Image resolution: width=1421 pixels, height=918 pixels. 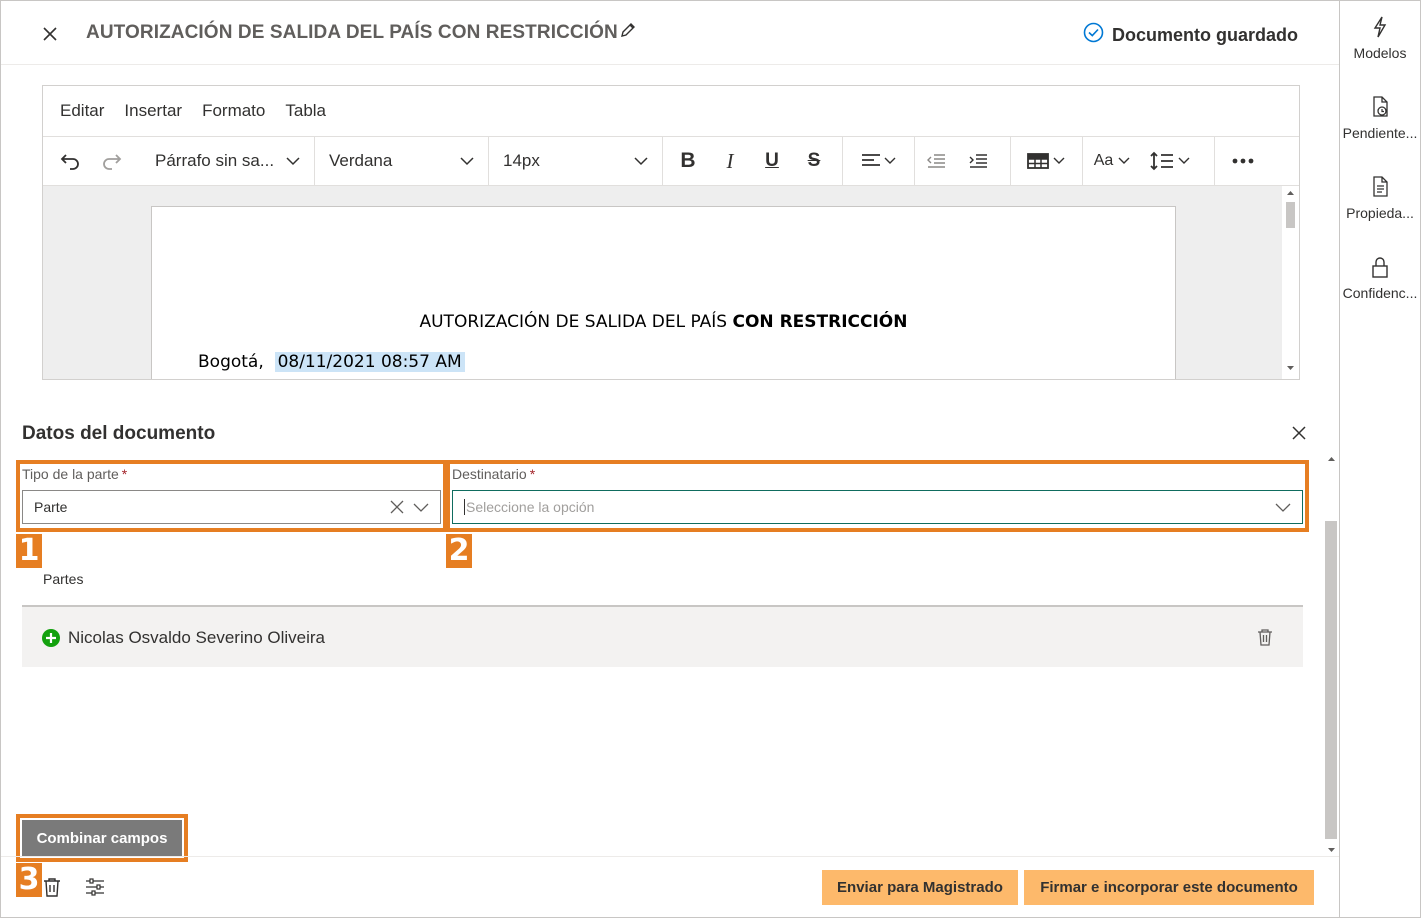 I want to click on document-date-line: Bogotá, 08/11/2021 08:57 AM, so click(x=331, y=362).